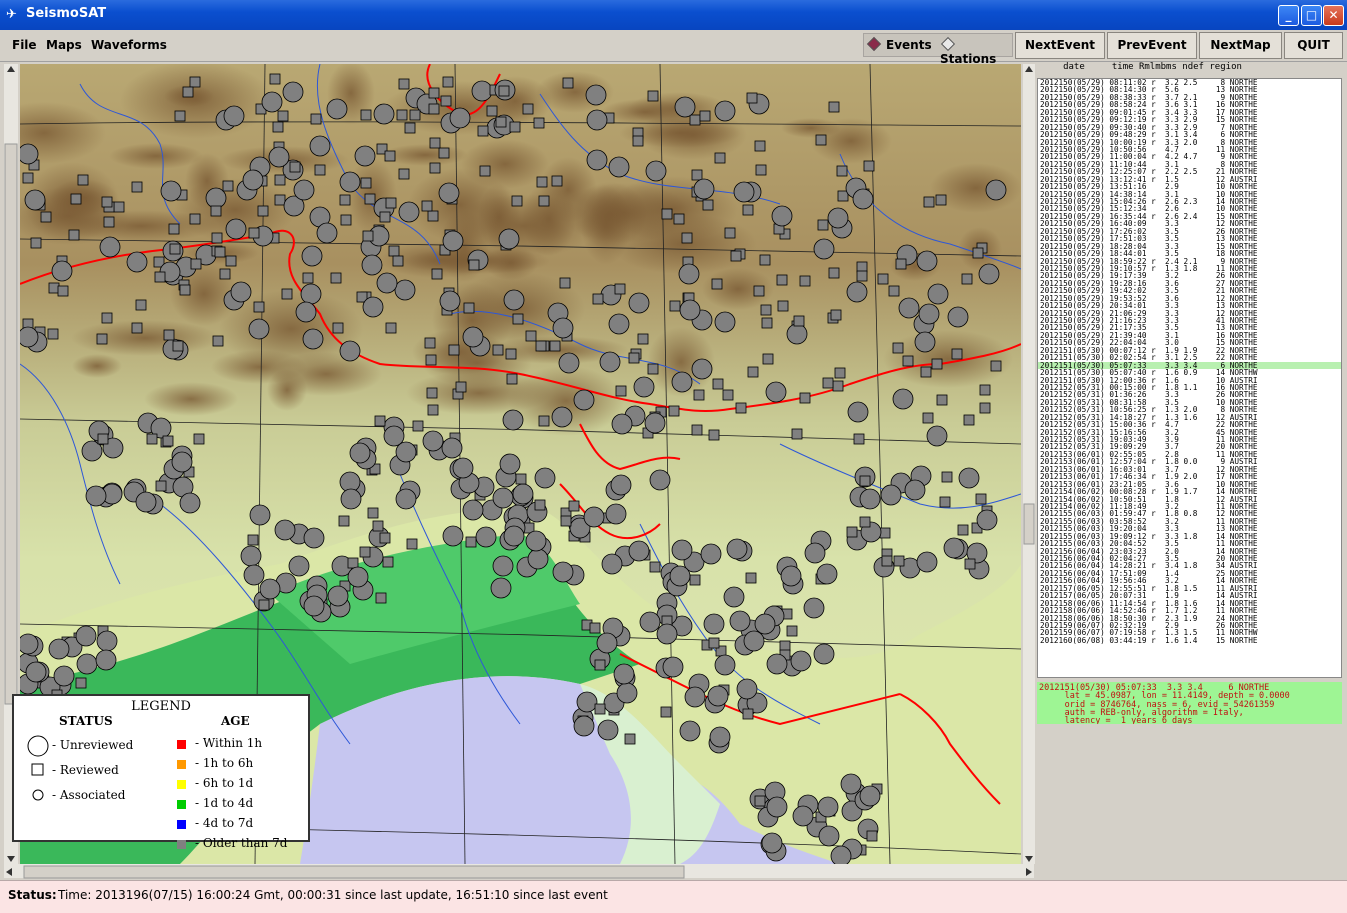 The height and width of the screenshot is (913, 1347). I want to click on event-row: 2012150(05/29) 16:40:09 3.3 12 NORTHE, so click(1189, 223).